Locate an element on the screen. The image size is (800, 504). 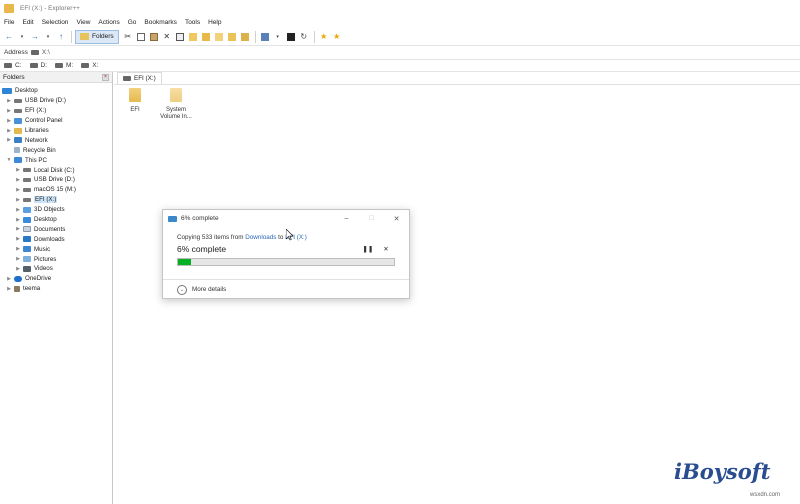
tree-item-macos: ▶ macOS 15 (M:) is located at coordinates (56, 190).